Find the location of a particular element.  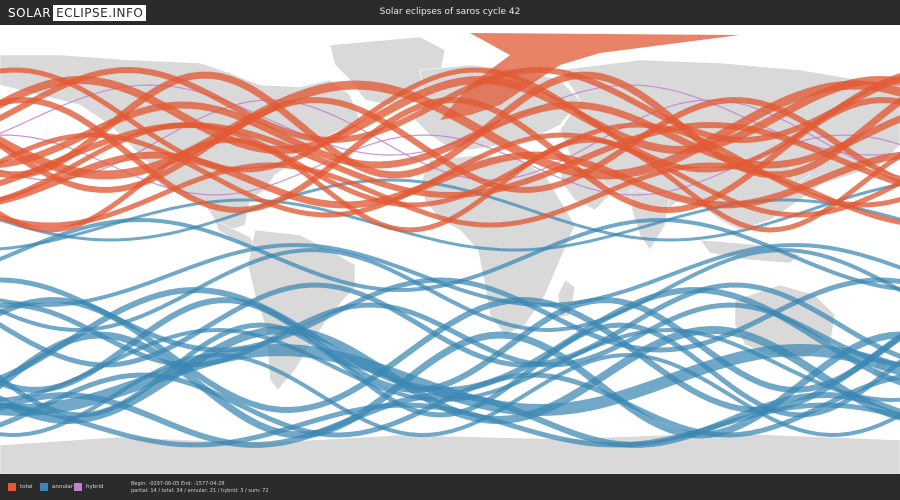

legend-swatch-annular is located at coordinates (44, 487).